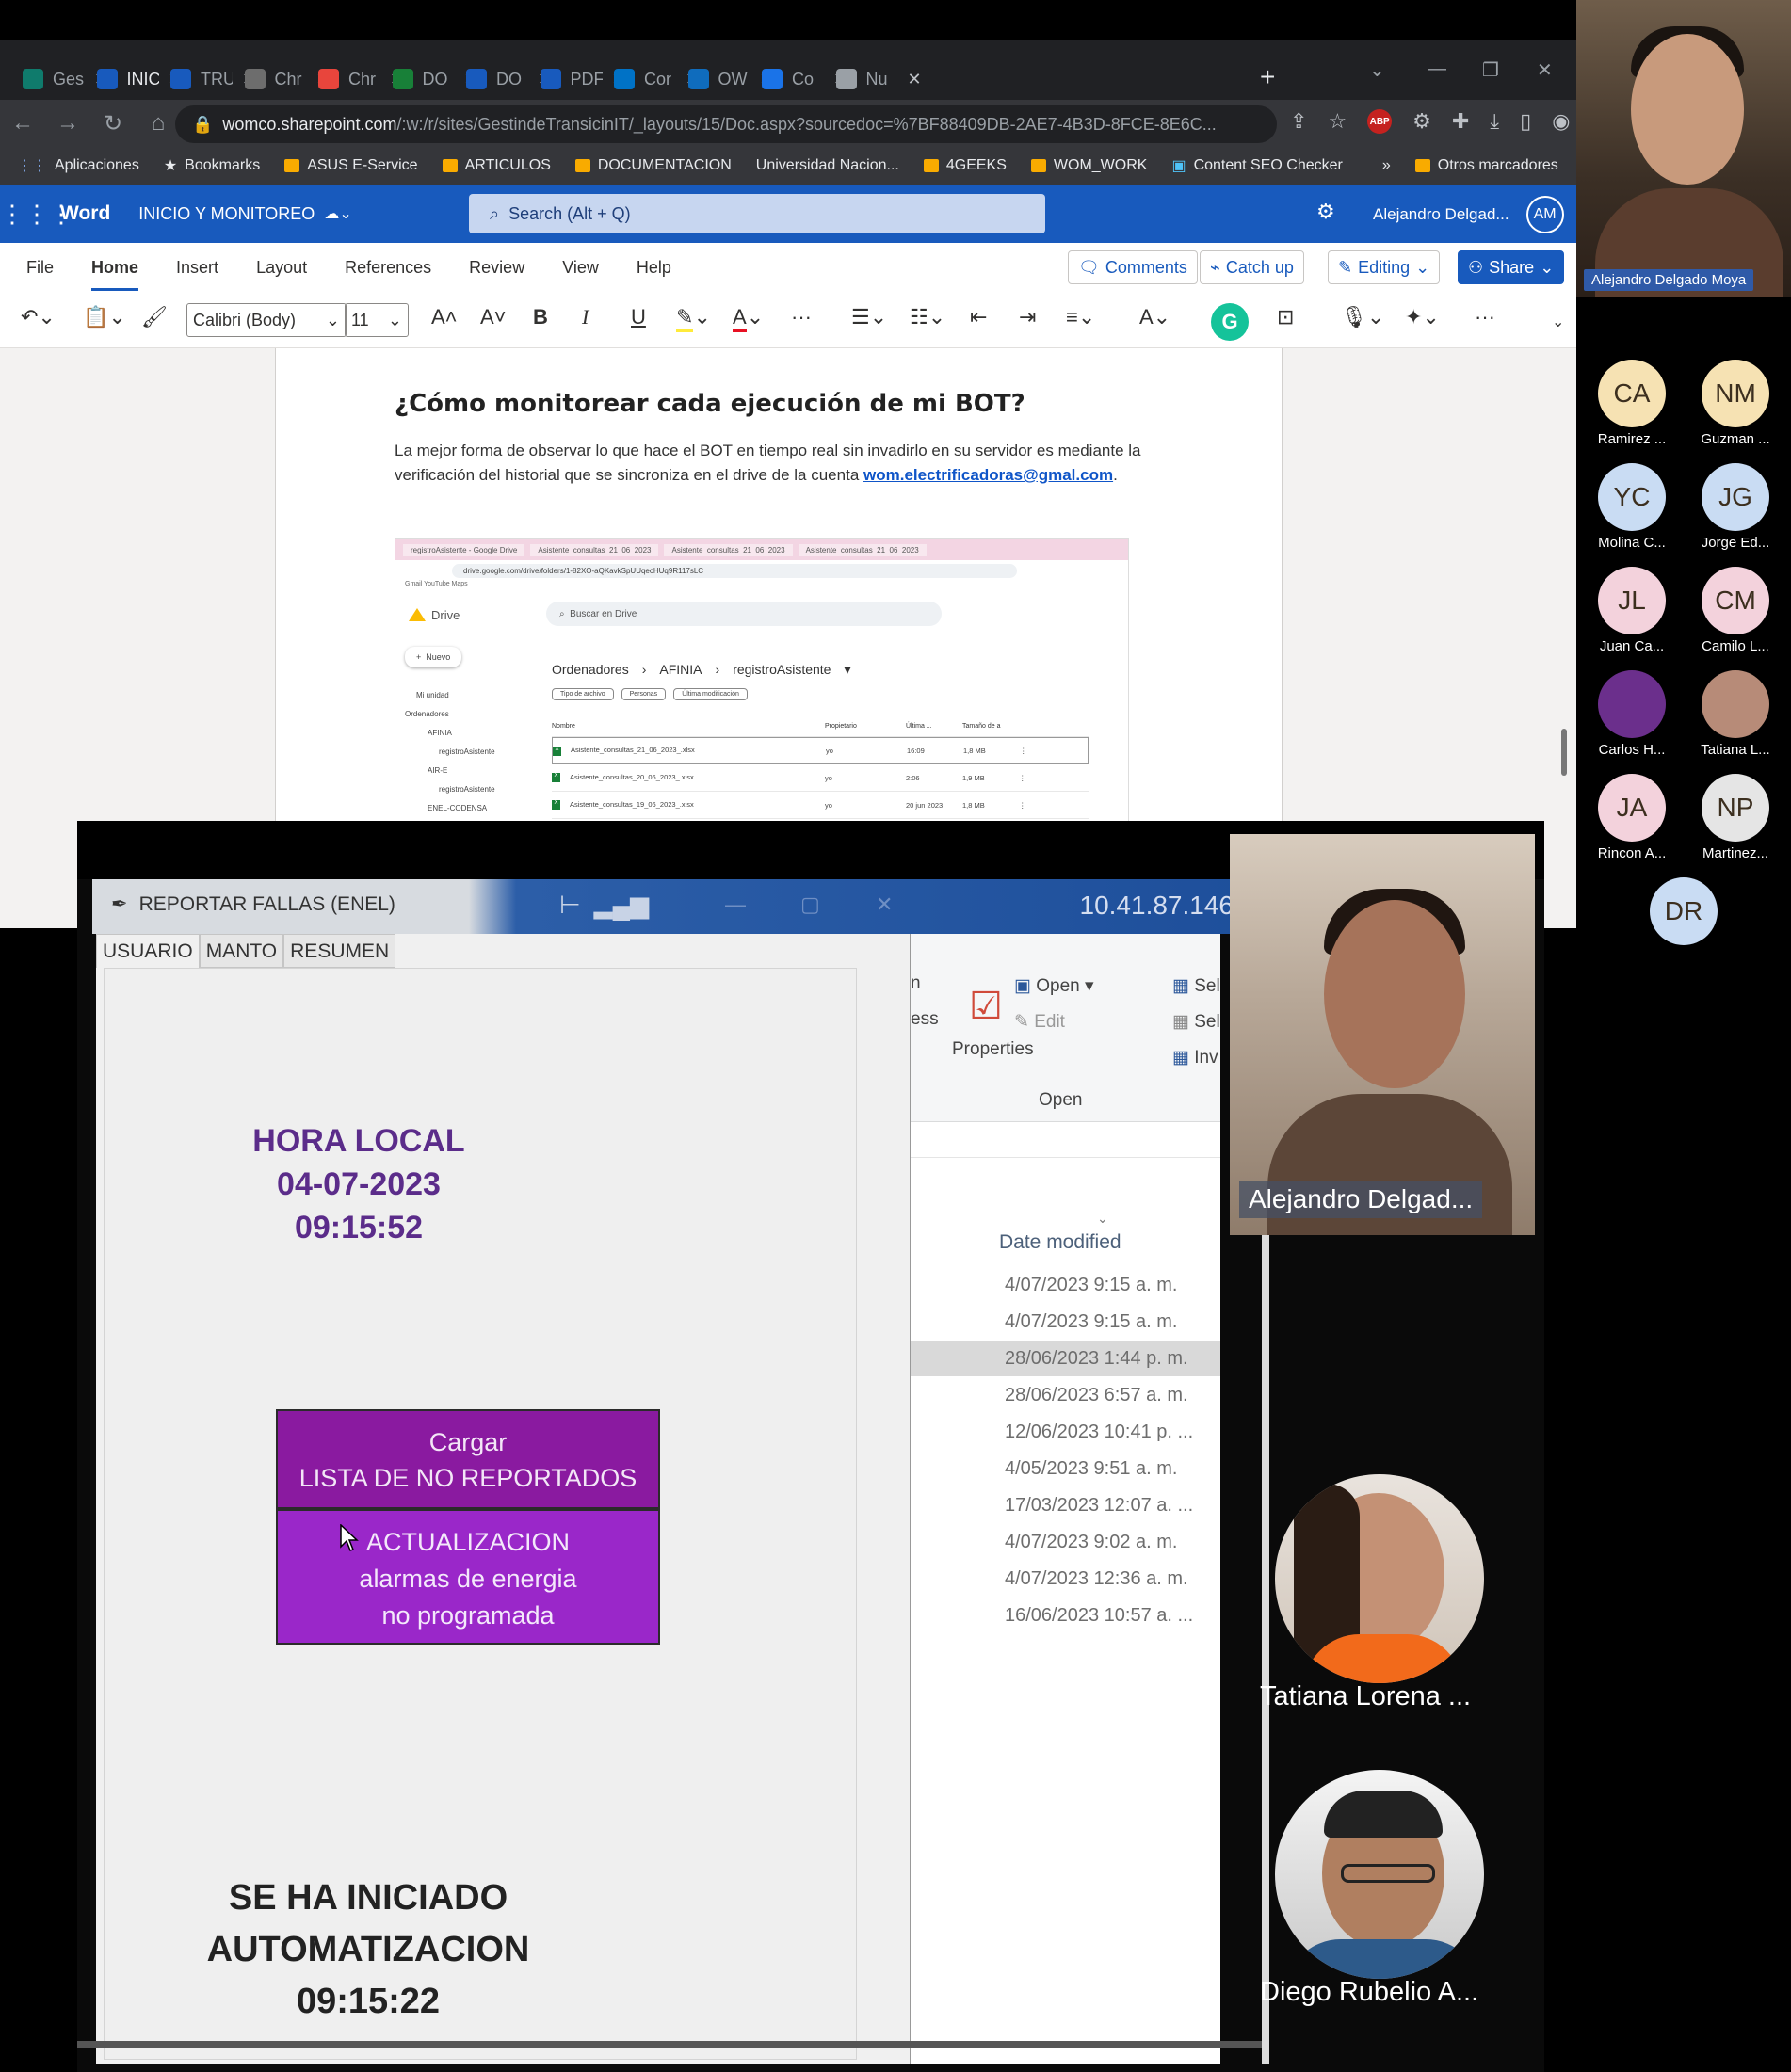  Describe the element at coordinates (1363, 317) in the screenshot. I see `dictate-icon: 🎙⌄` at that location.